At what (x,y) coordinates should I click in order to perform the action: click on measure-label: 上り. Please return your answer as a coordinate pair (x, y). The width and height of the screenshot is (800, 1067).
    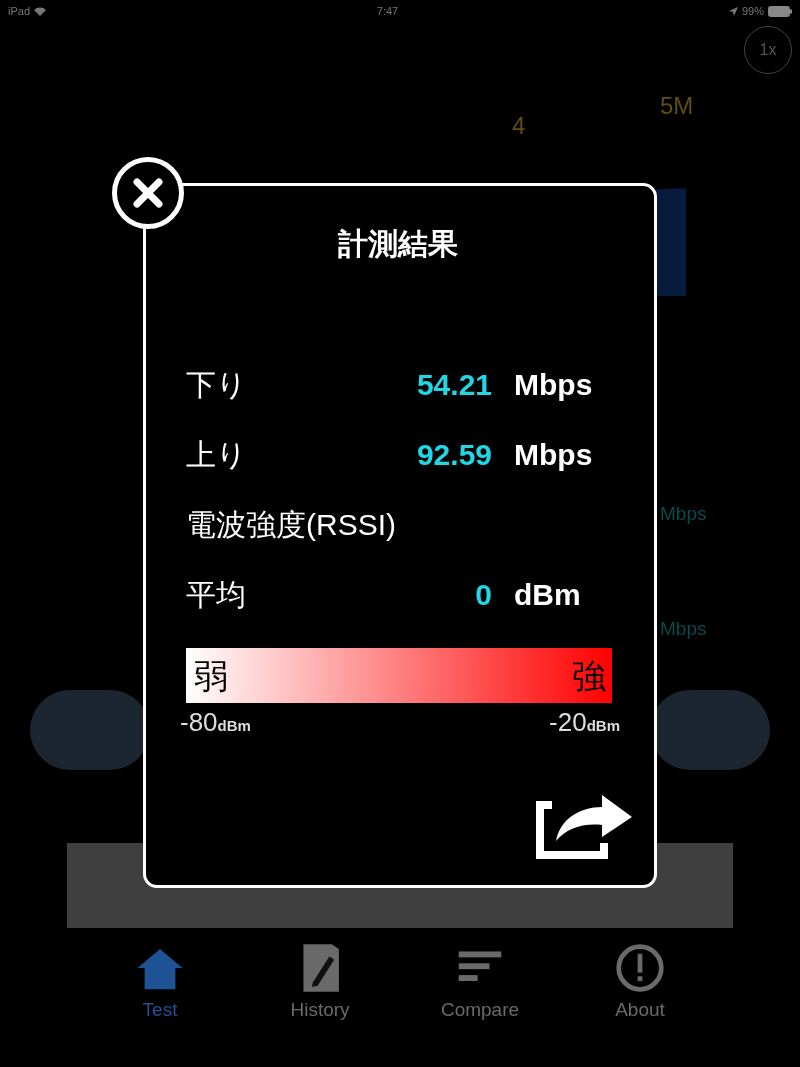
    Looking at the image, I should click on (217, 454).